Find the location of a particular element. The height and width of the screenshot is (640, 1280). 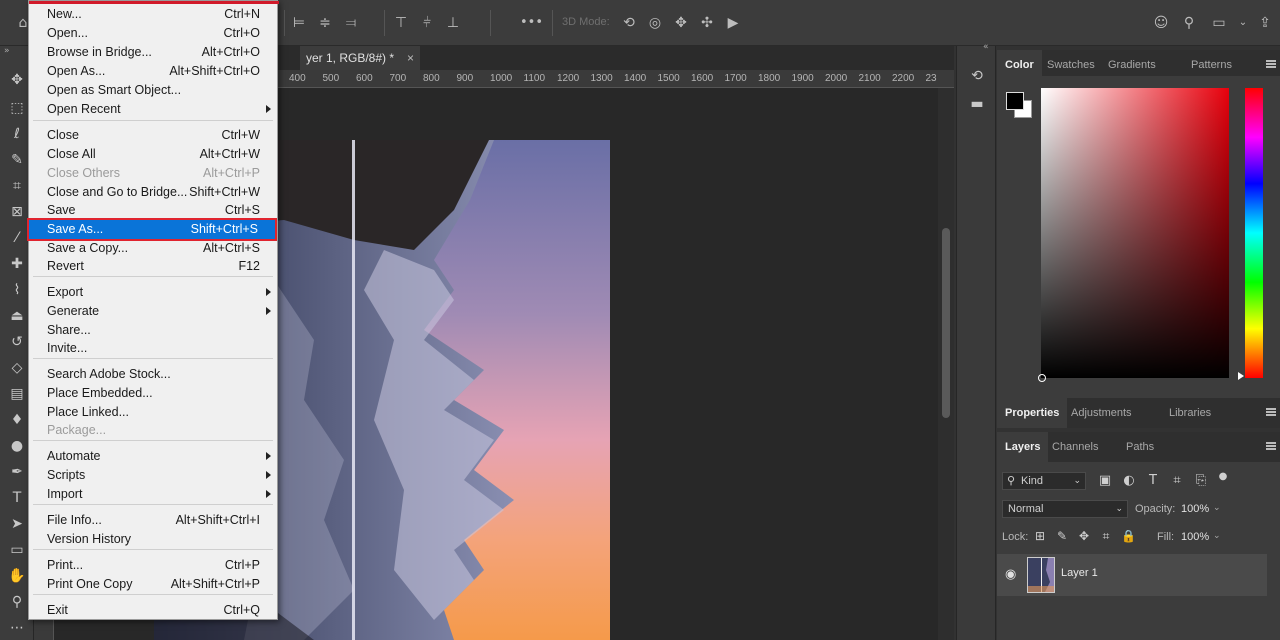

menu-item-close-all: Close All Alt+Ctrl+W is located at coordinates (153, 154).